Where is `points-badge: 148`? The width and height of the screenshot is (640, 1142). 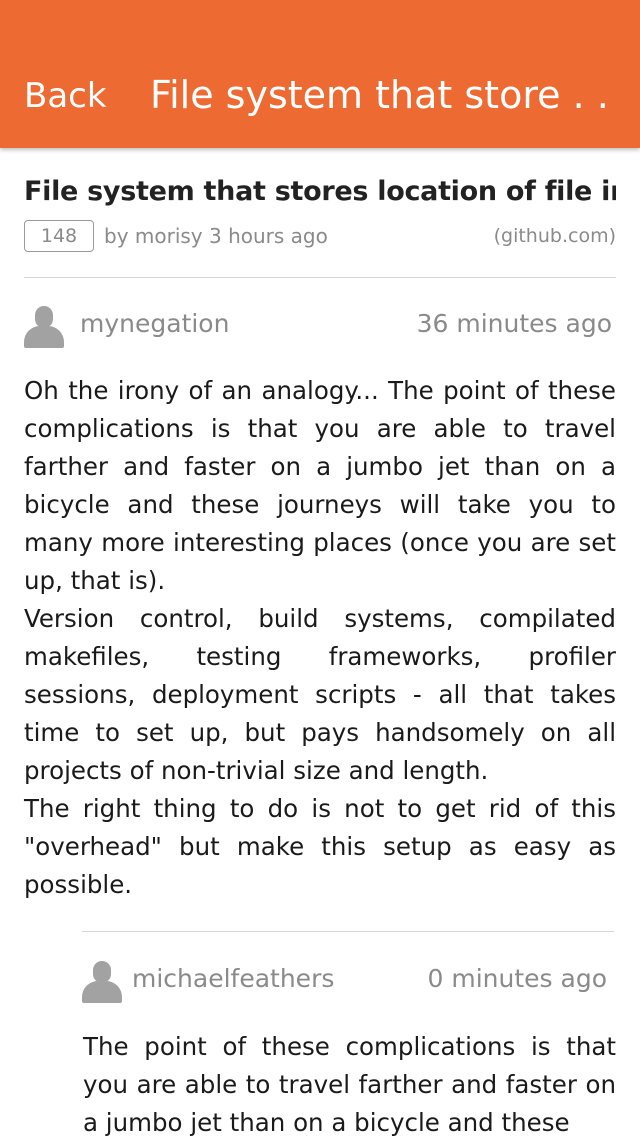
points-badge: 148 is located at coordinates (59, 236).